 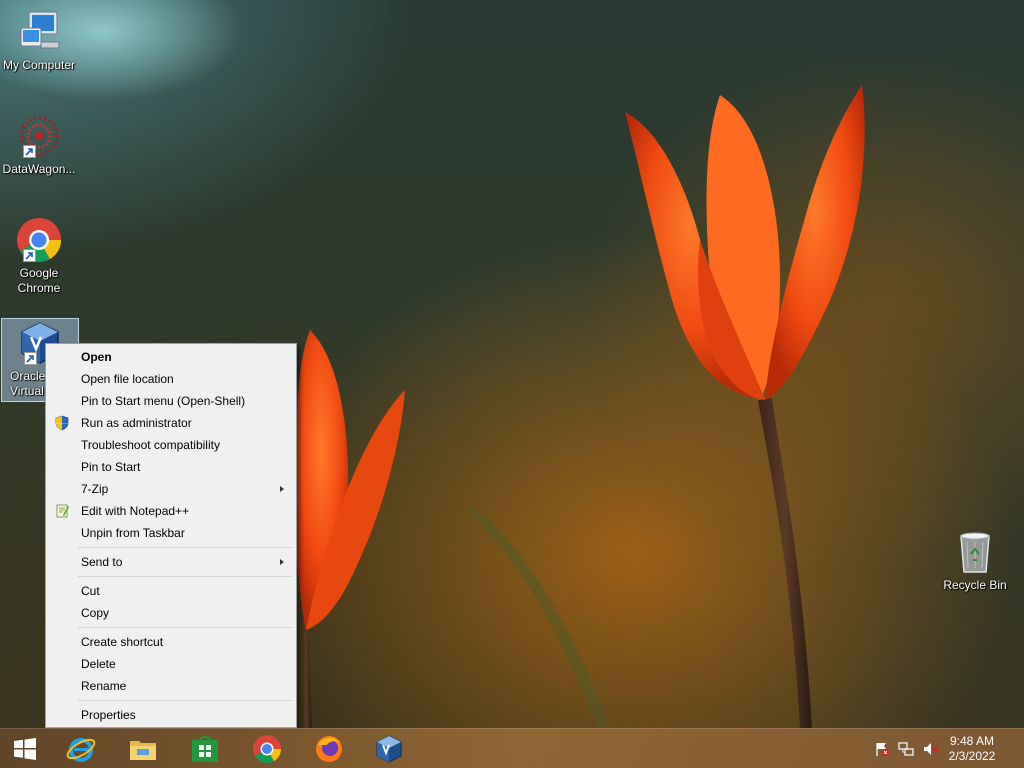 I want to click on taskbar-file-explorer, so click(x=143, y=748).